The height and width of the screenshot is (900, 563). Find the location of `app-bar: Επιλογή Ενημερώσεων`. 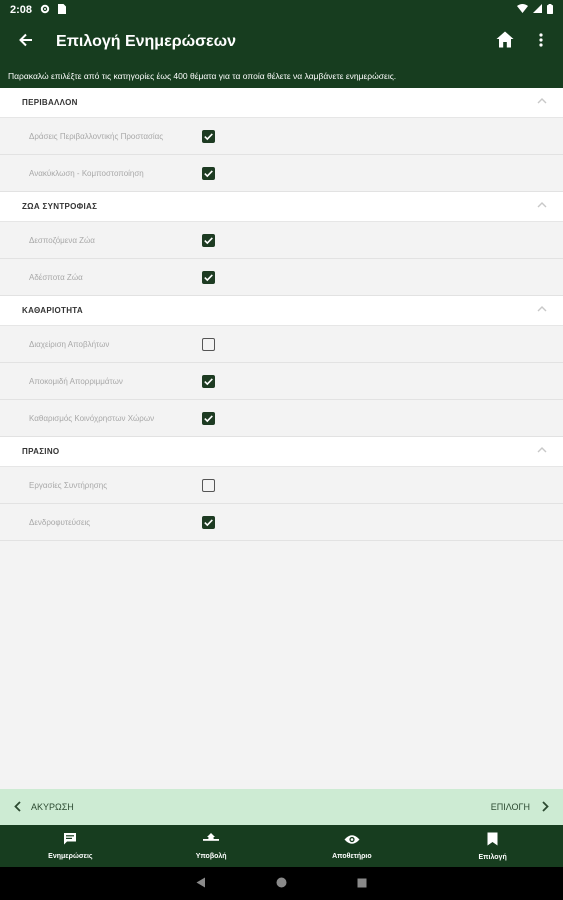

app-bar: Επιλογή Ενημερώσεων is located at coordinates (281, 42).